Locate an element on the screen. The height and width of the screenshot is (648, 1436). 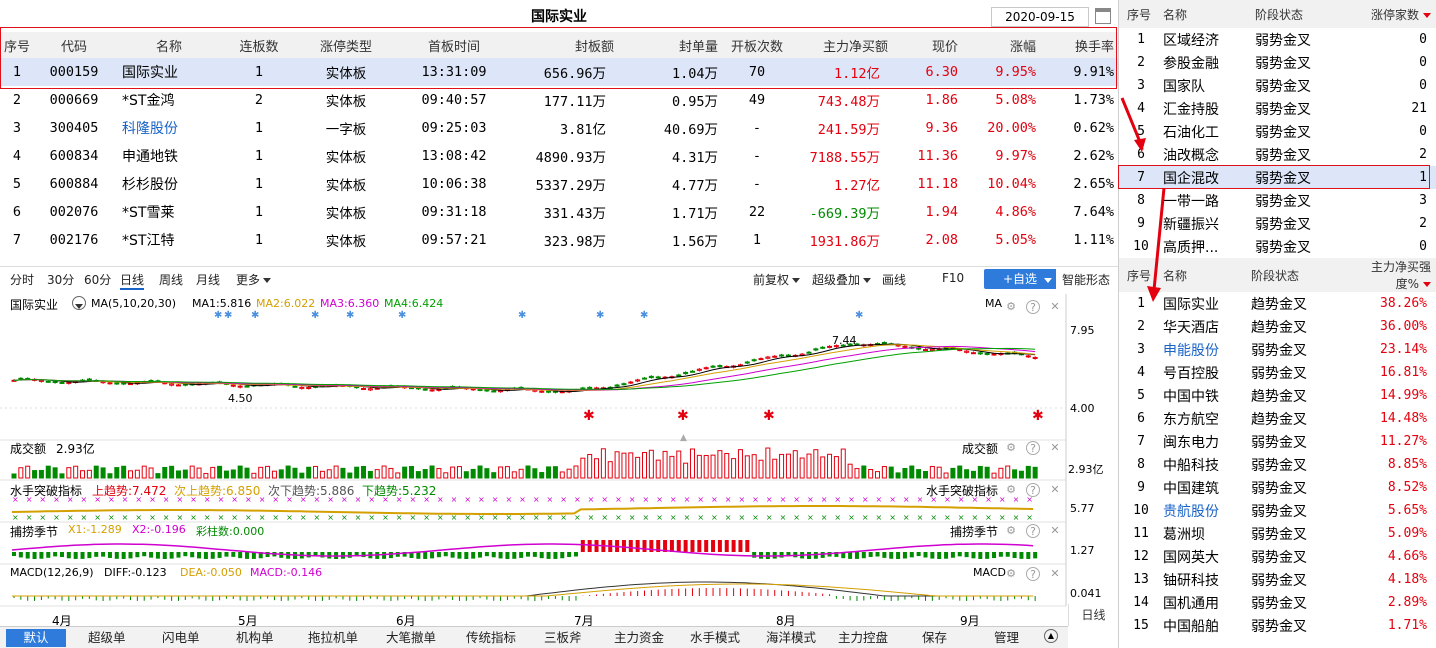
tab-monthly: 月线 is located at coordinates (208, 279).